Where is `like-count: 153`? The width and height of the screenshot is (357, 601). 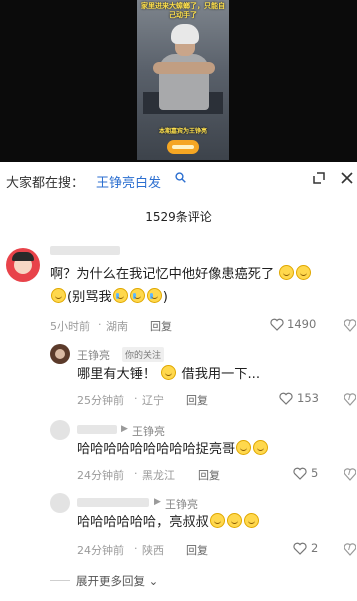
like-count: 153 is located at coordinates (308, 398).